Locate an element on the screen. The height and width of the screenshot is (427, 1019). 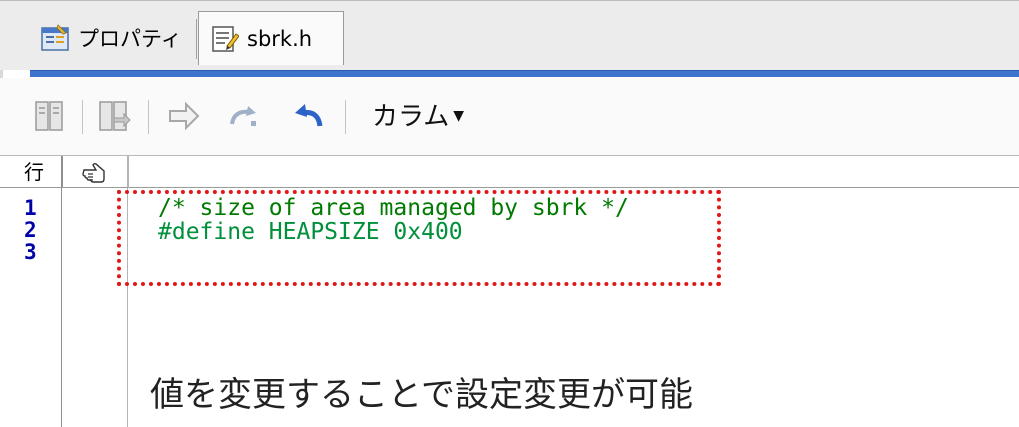
tab-properties: プロパティ is located at coordinates (112, 38).